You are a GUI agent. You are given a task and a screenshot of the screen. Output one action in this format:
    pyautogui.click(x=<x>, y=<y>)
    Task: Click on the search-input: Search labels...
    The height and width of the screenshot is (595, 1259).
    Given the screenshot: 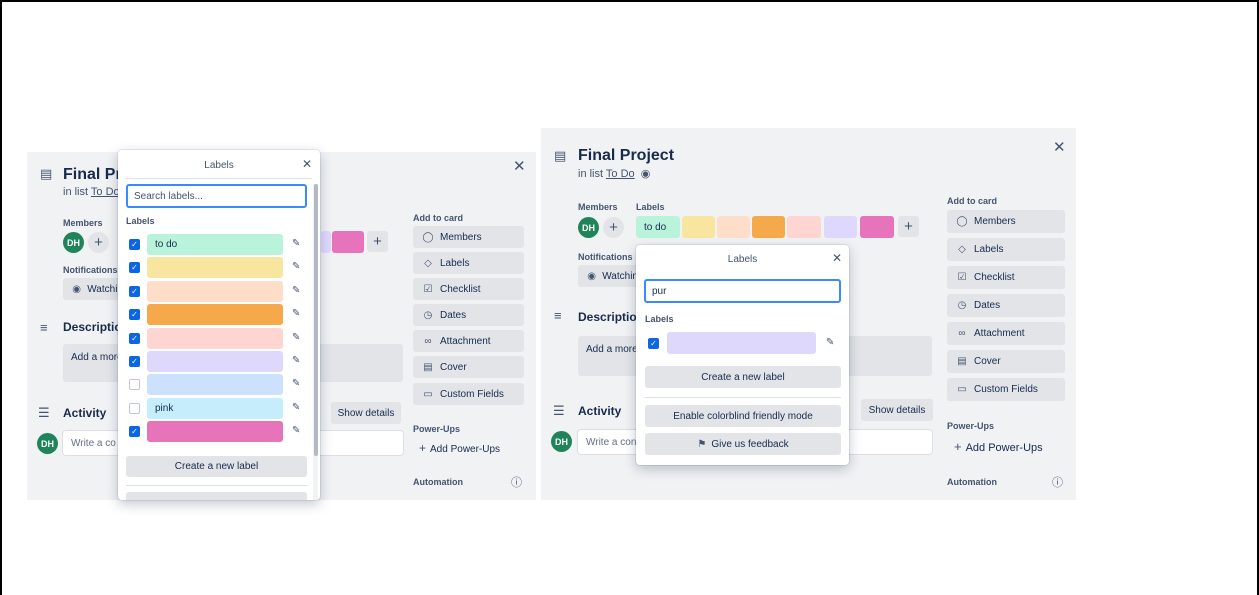 What is the action you would take?
    pyautogui.click(x=216, y=196)
    